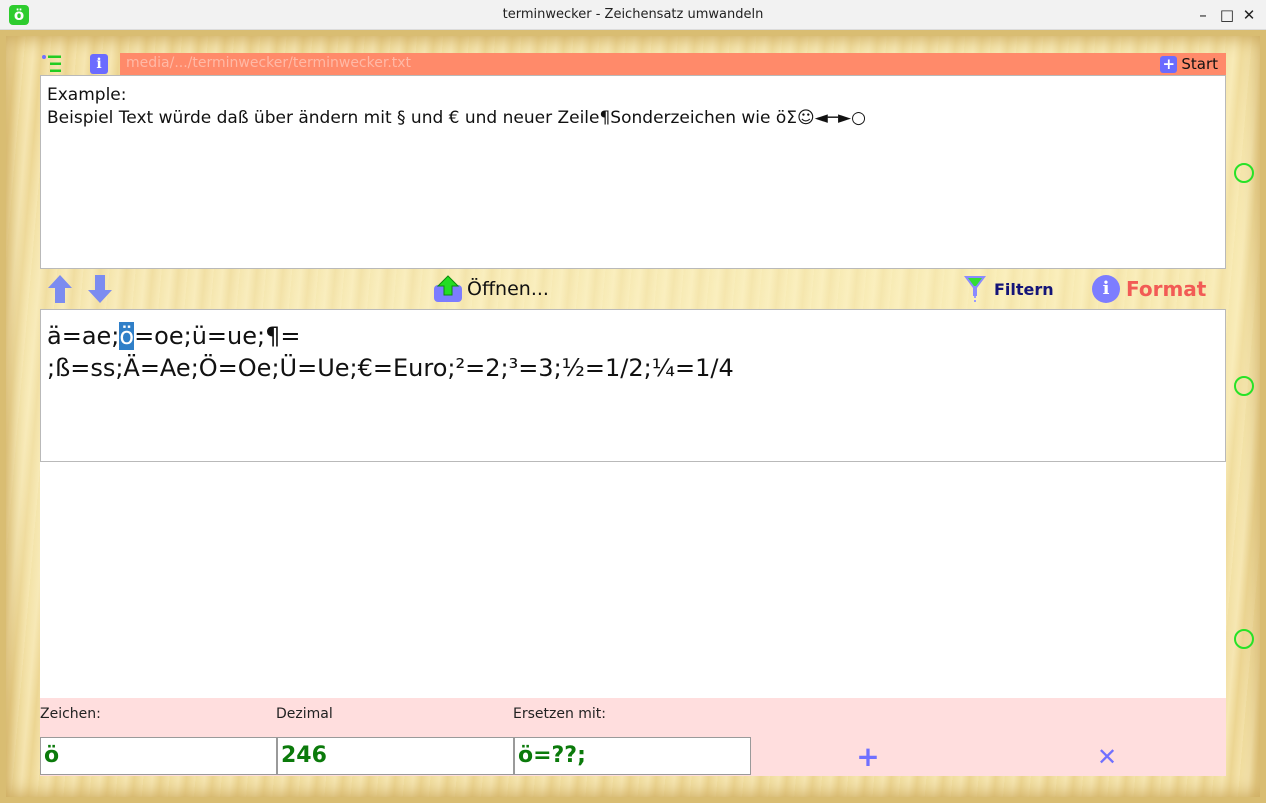  Describe the element at coordinates (1024, 289) in the screenshot. I see `filter-label: Filtern` at that location.